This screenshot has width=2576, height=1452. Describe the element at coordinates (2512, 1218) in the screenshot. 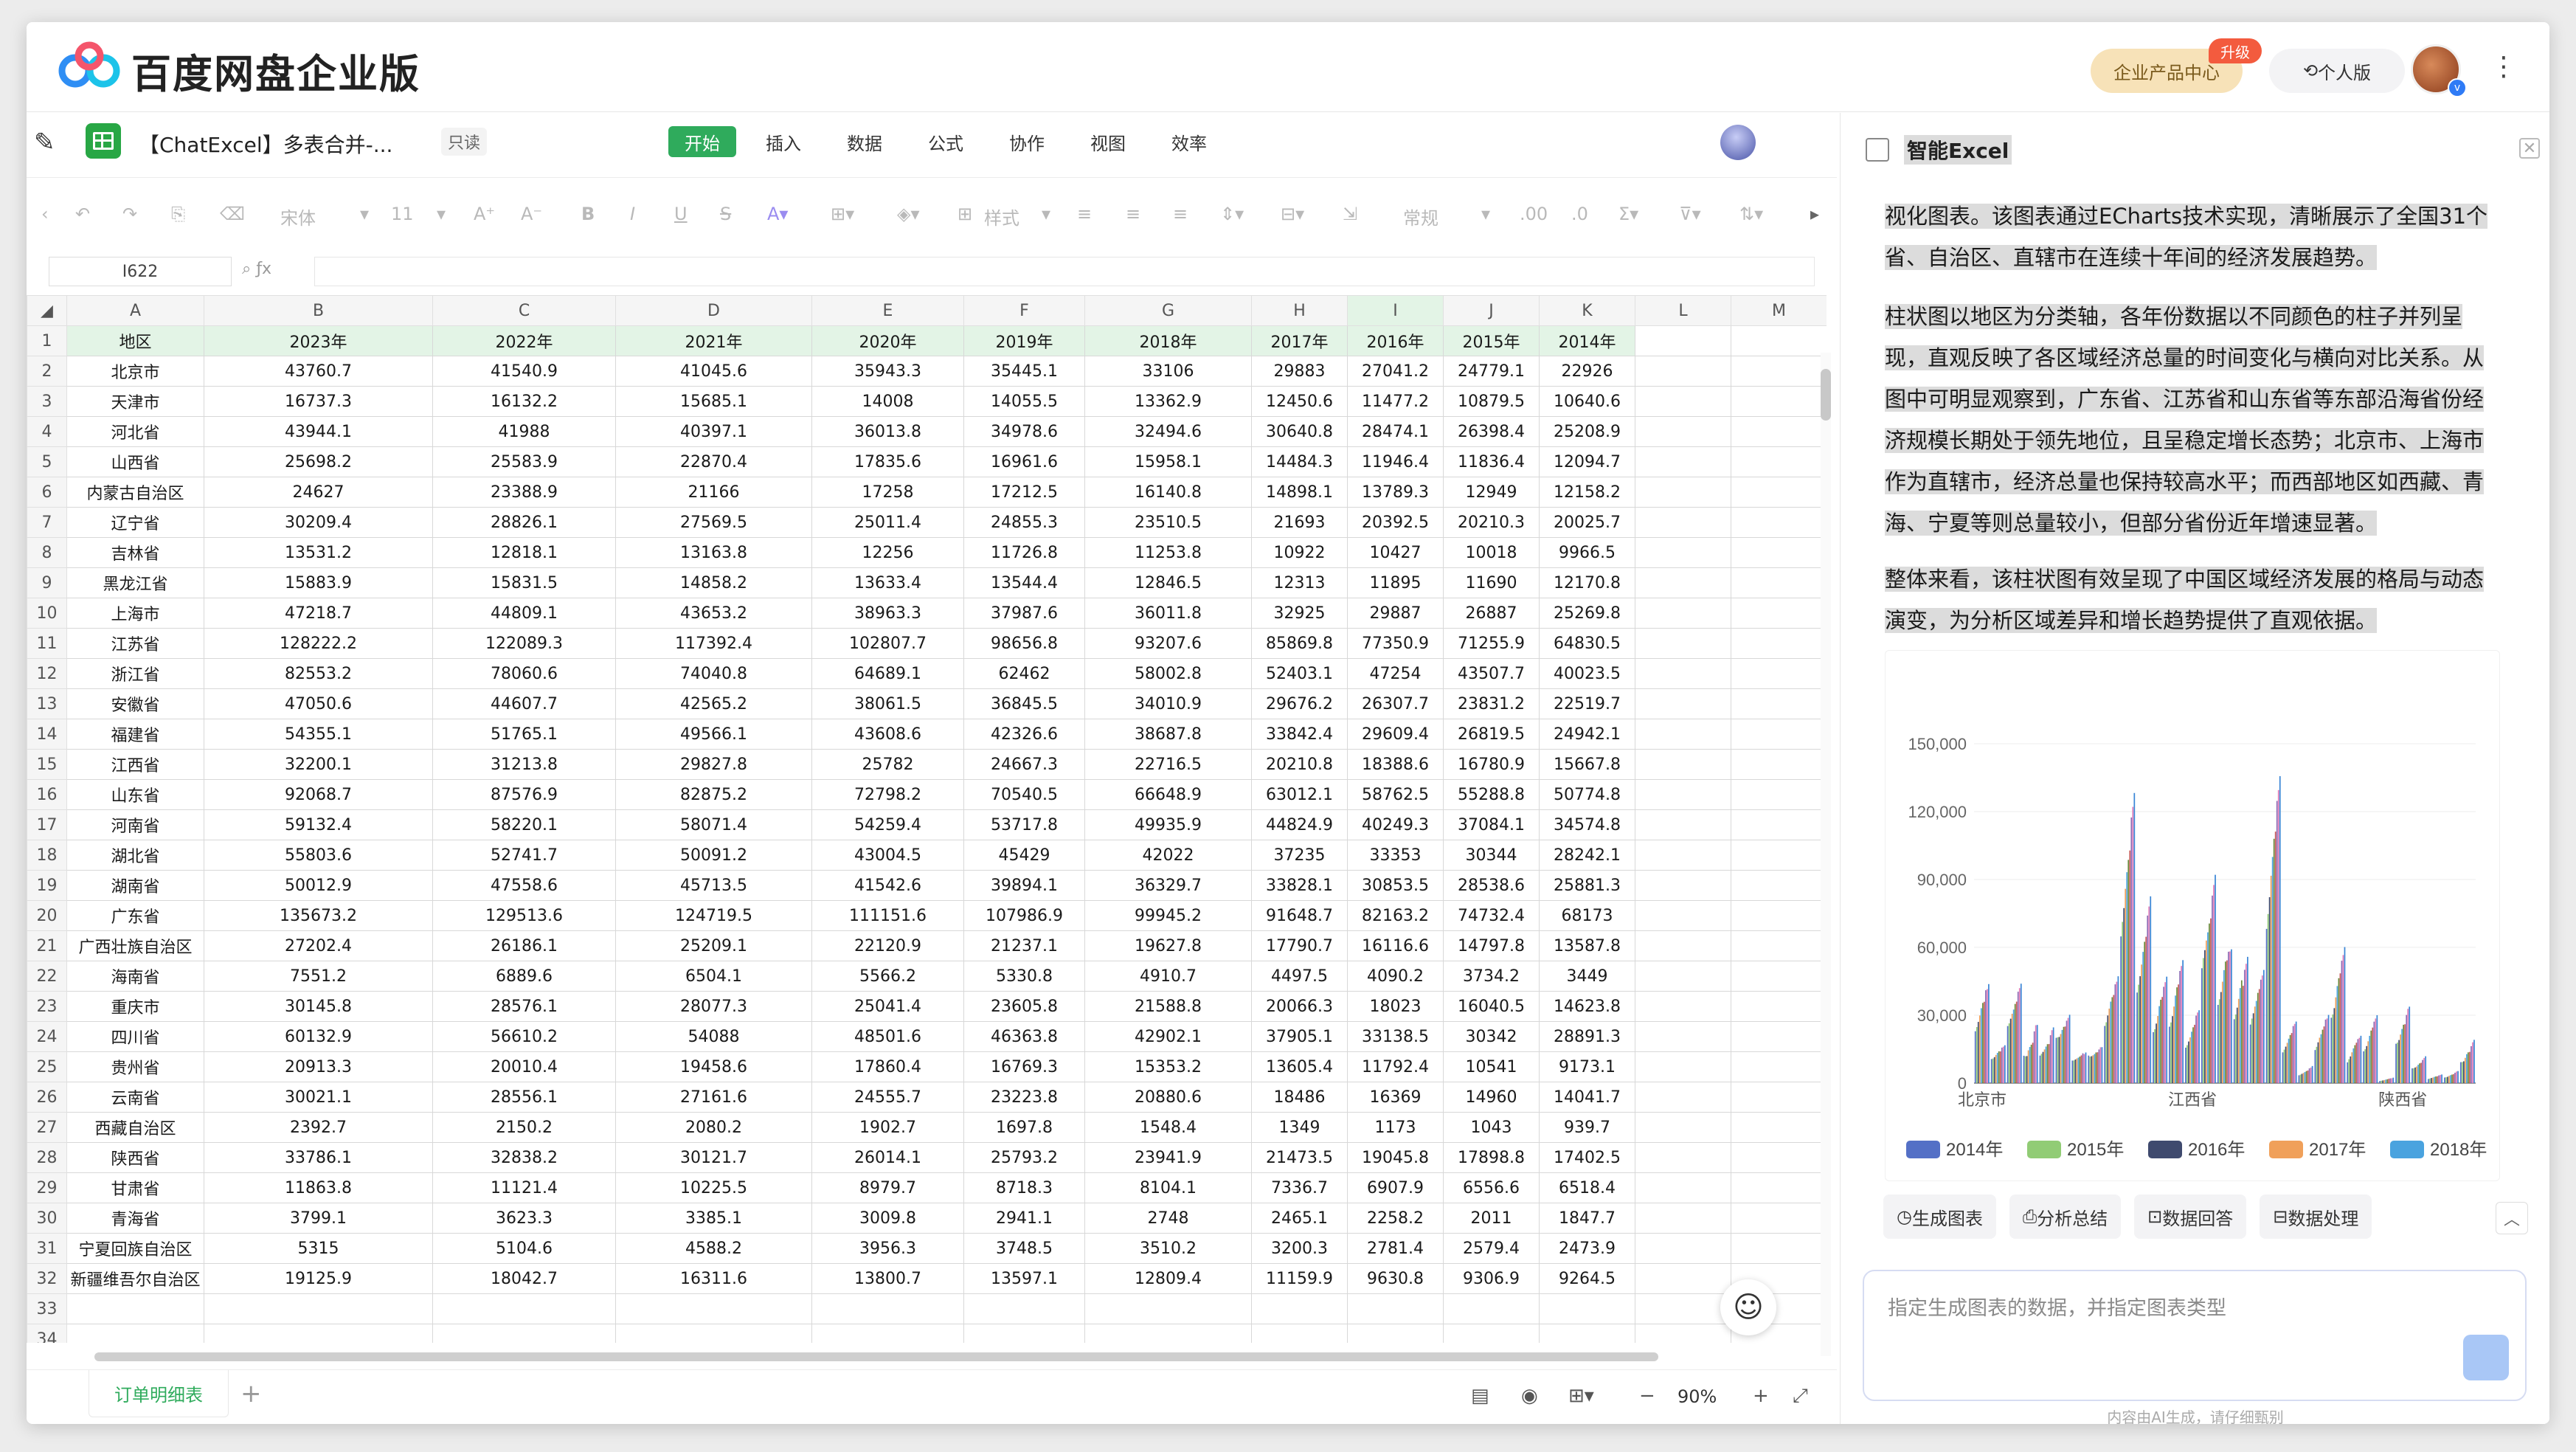

I see `collapse-icon: ︿` at that location.